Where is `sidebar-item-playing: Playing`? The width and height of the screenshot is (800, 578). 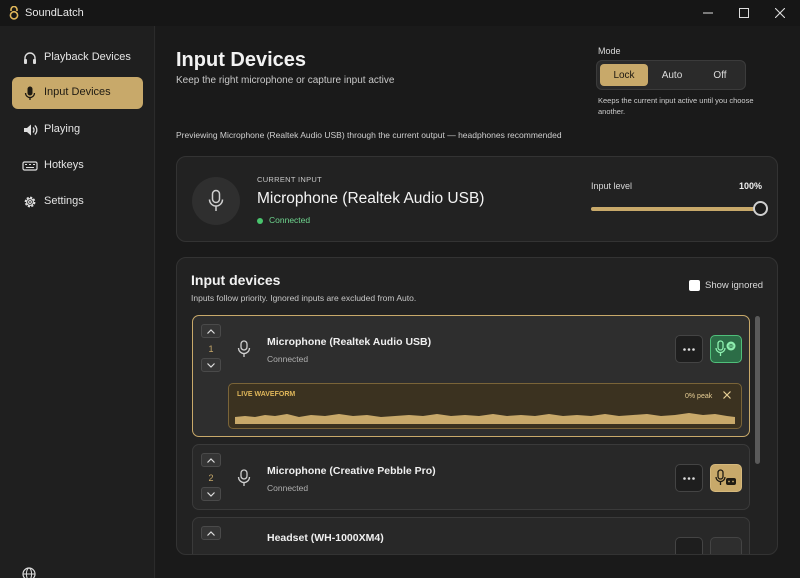
sidebar-item-playing: Playing is located at coordinates (77, 130).